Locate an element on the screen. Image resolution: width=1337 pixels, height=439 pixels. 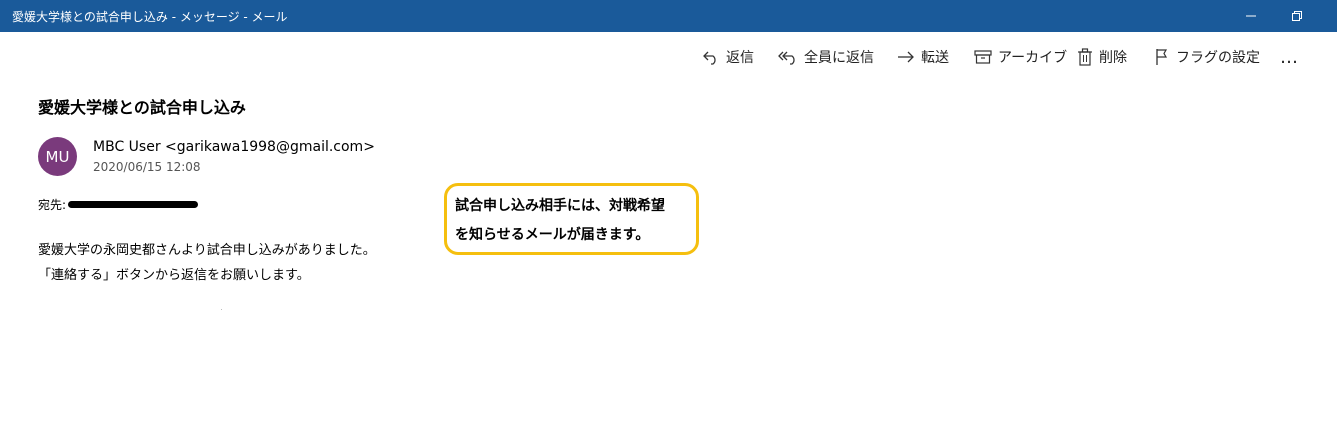
message-subject: 愛媛大学様との試合申し込み is located at coordinates (142, 107).